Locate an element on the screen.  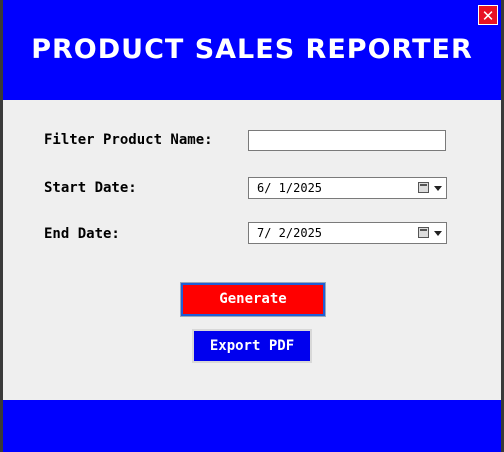
start-date-value: 6/ 1/2025 is located at coordinates (290, 188).